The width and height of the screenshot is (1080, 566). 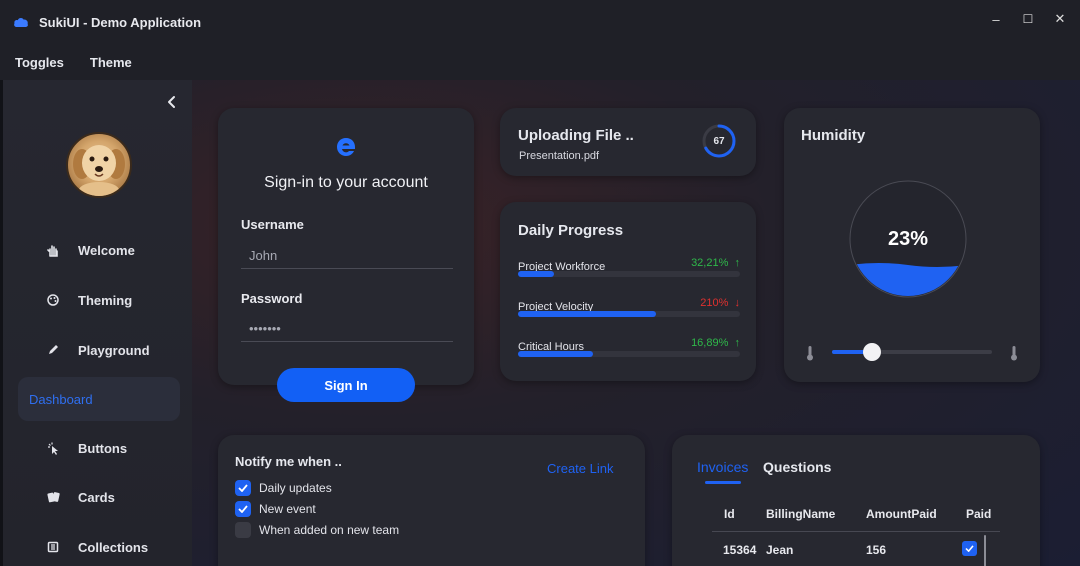 What do you see at coordinates (346, 147) in the screenshot?
I see `edge-logo-icon` at bounding box center [346, 147].